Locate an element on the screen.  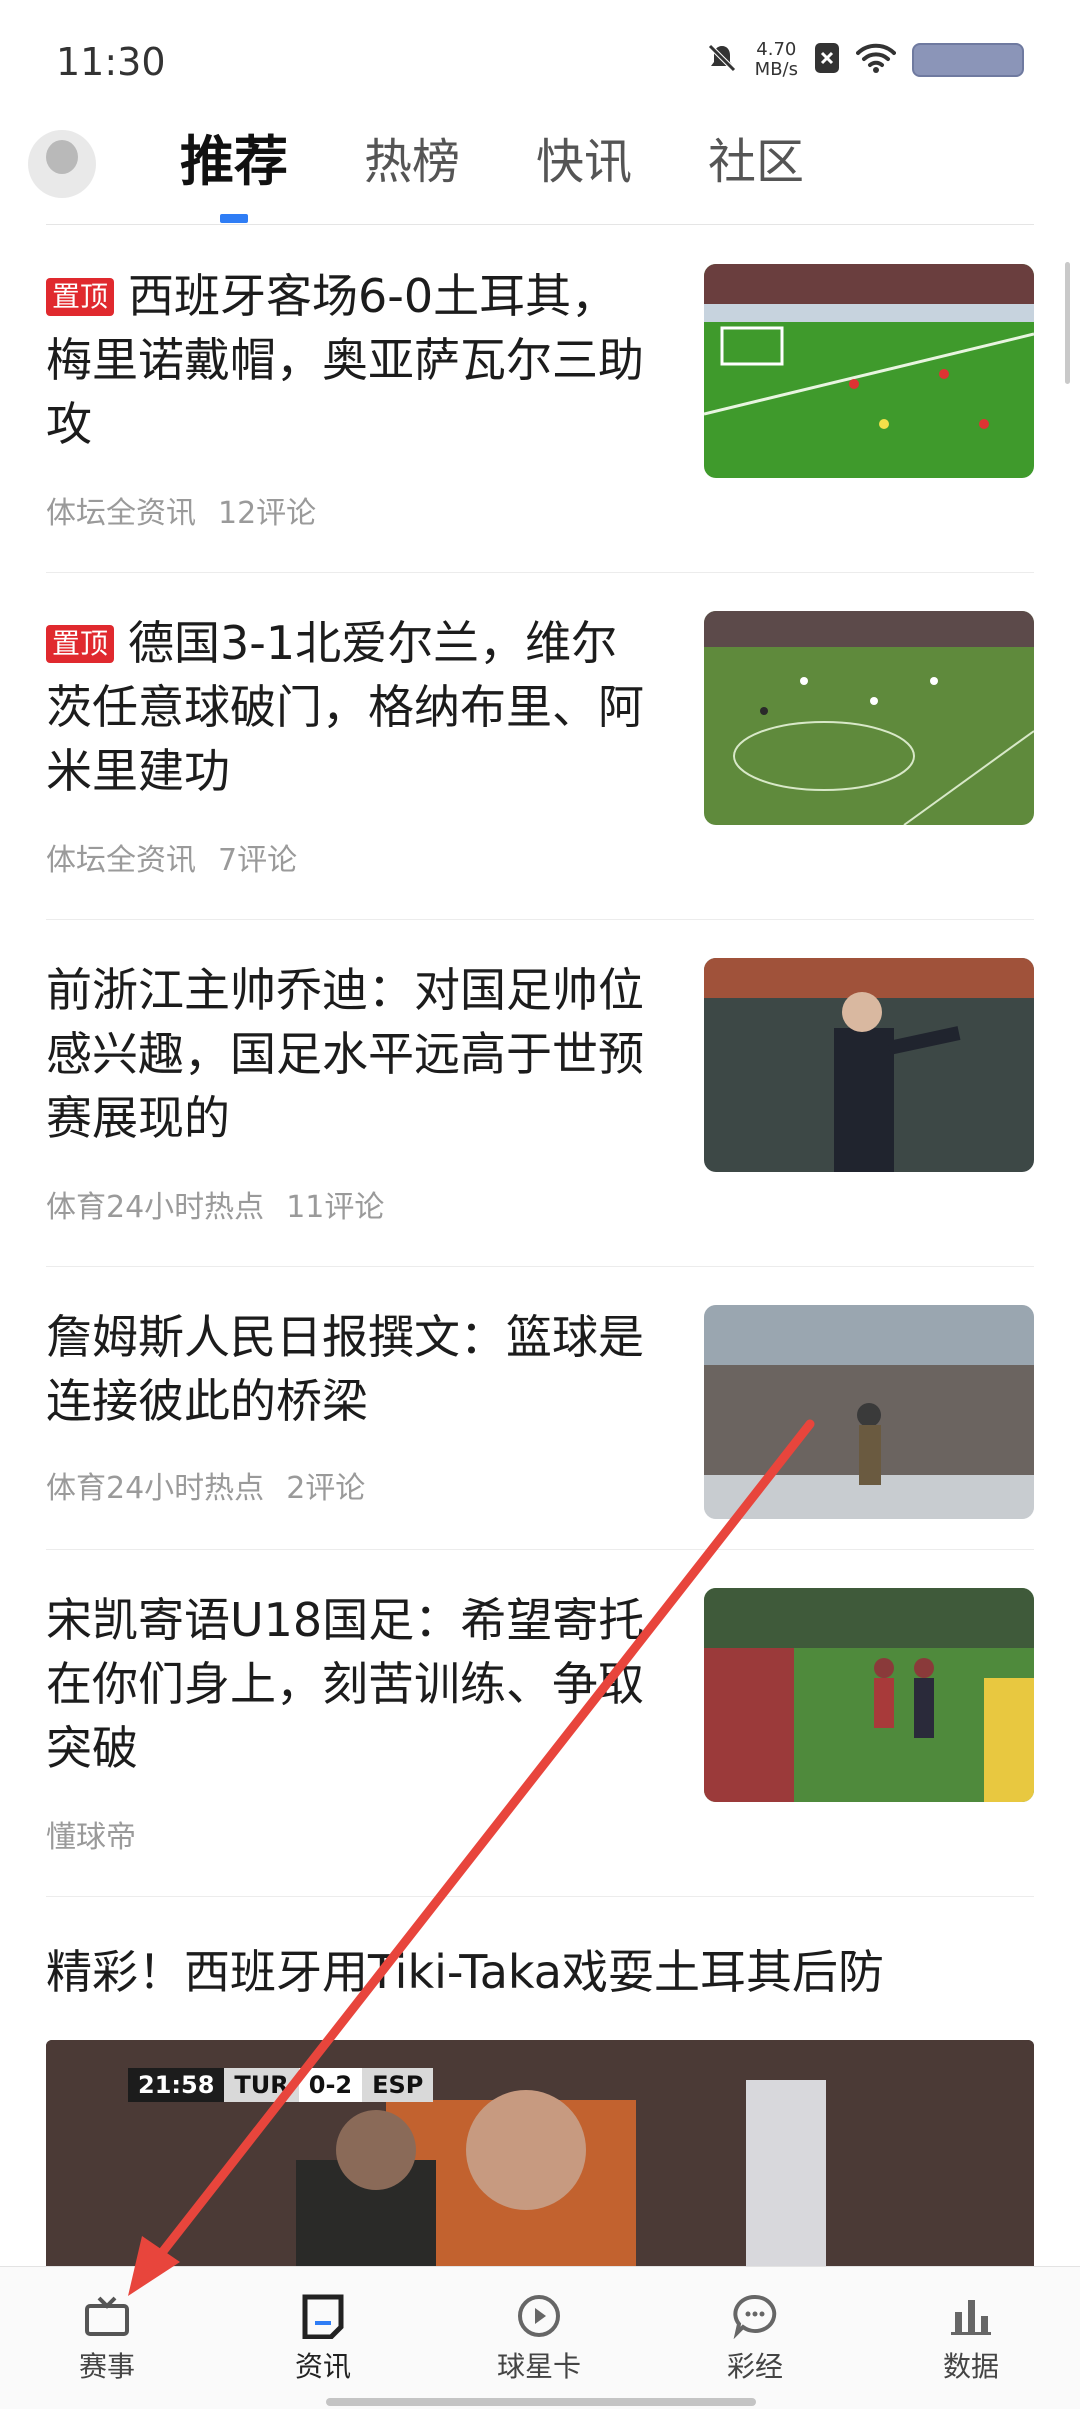
news-meta: 体坛全资讯 7评论 is located at coordinates (171, 857).